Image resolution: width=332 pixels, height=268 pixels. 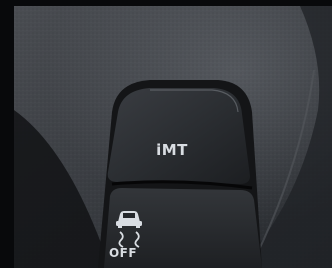 What do you see at coordinates (123, 253) in the screenshot?
I see `off-label: OFF` at bounding box center [123, 253].